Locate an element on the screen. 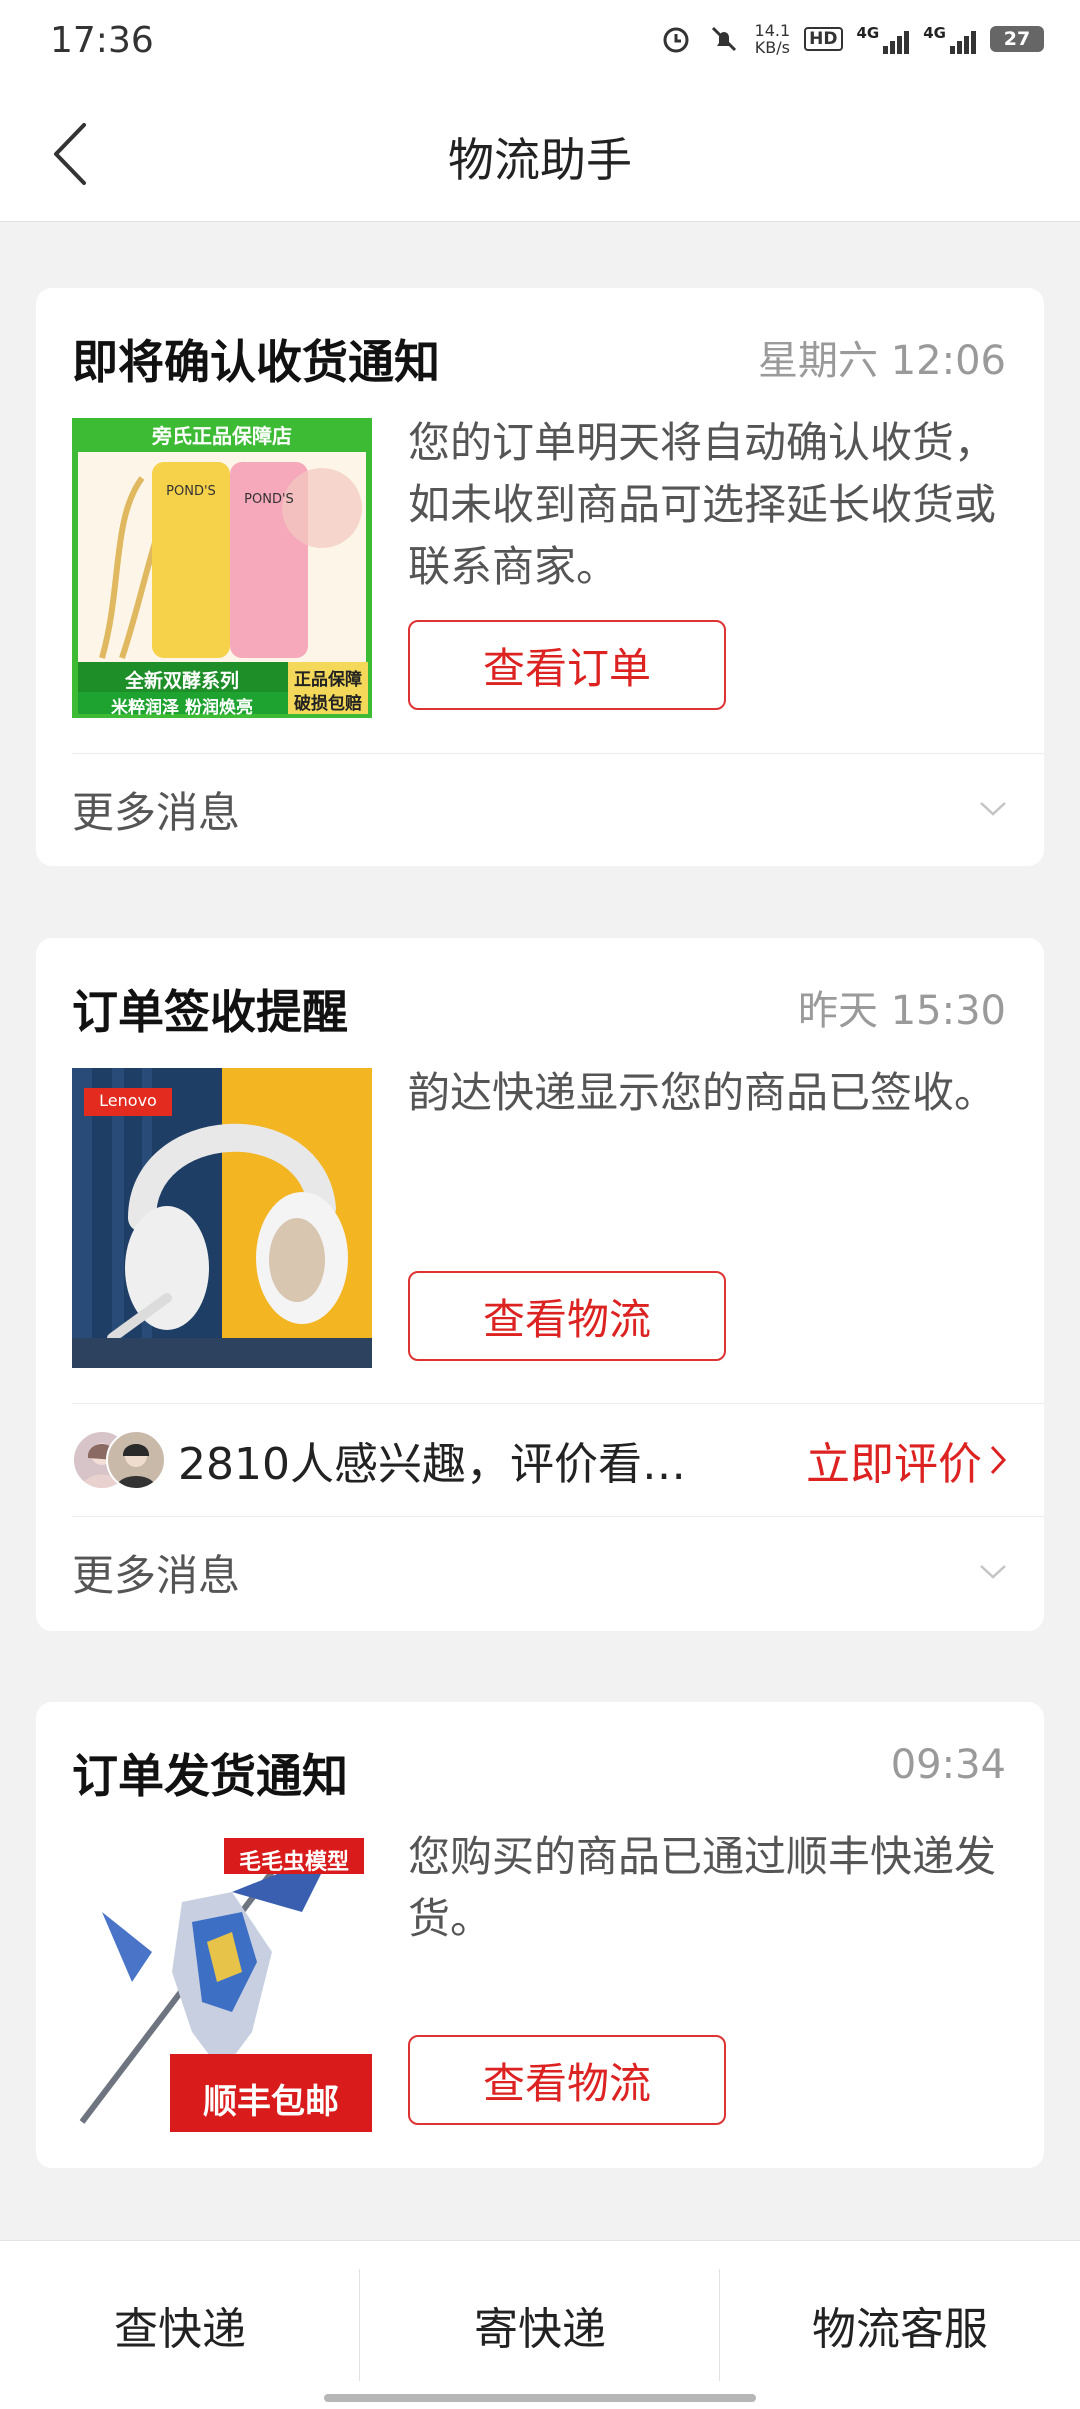  status-bar: 17:36 14.1 KB/s HD 4G 4G 27 is located at coordinates (540, 45).